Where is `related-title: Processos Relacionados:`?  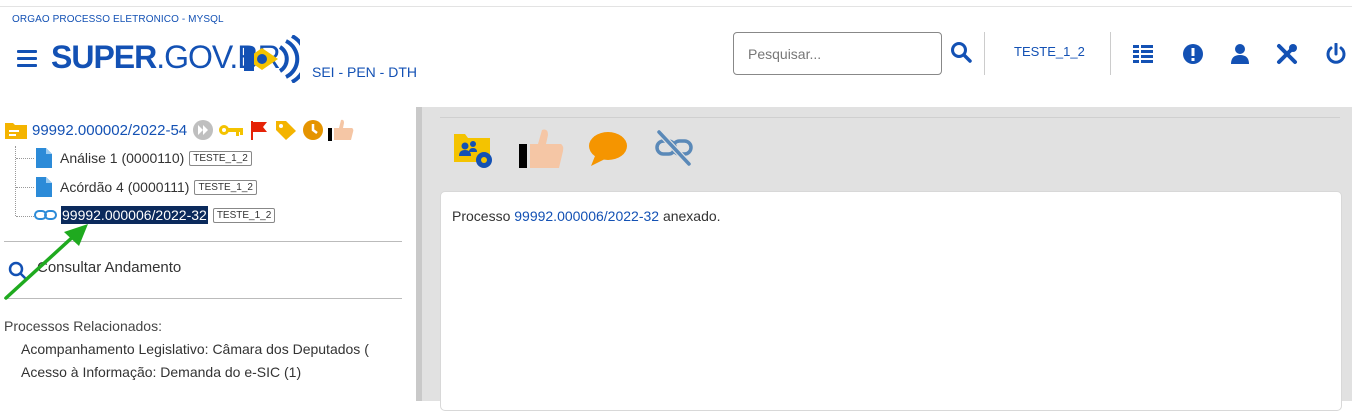 related-title: Processos Relacionados: is located at coordinates (83, 326).